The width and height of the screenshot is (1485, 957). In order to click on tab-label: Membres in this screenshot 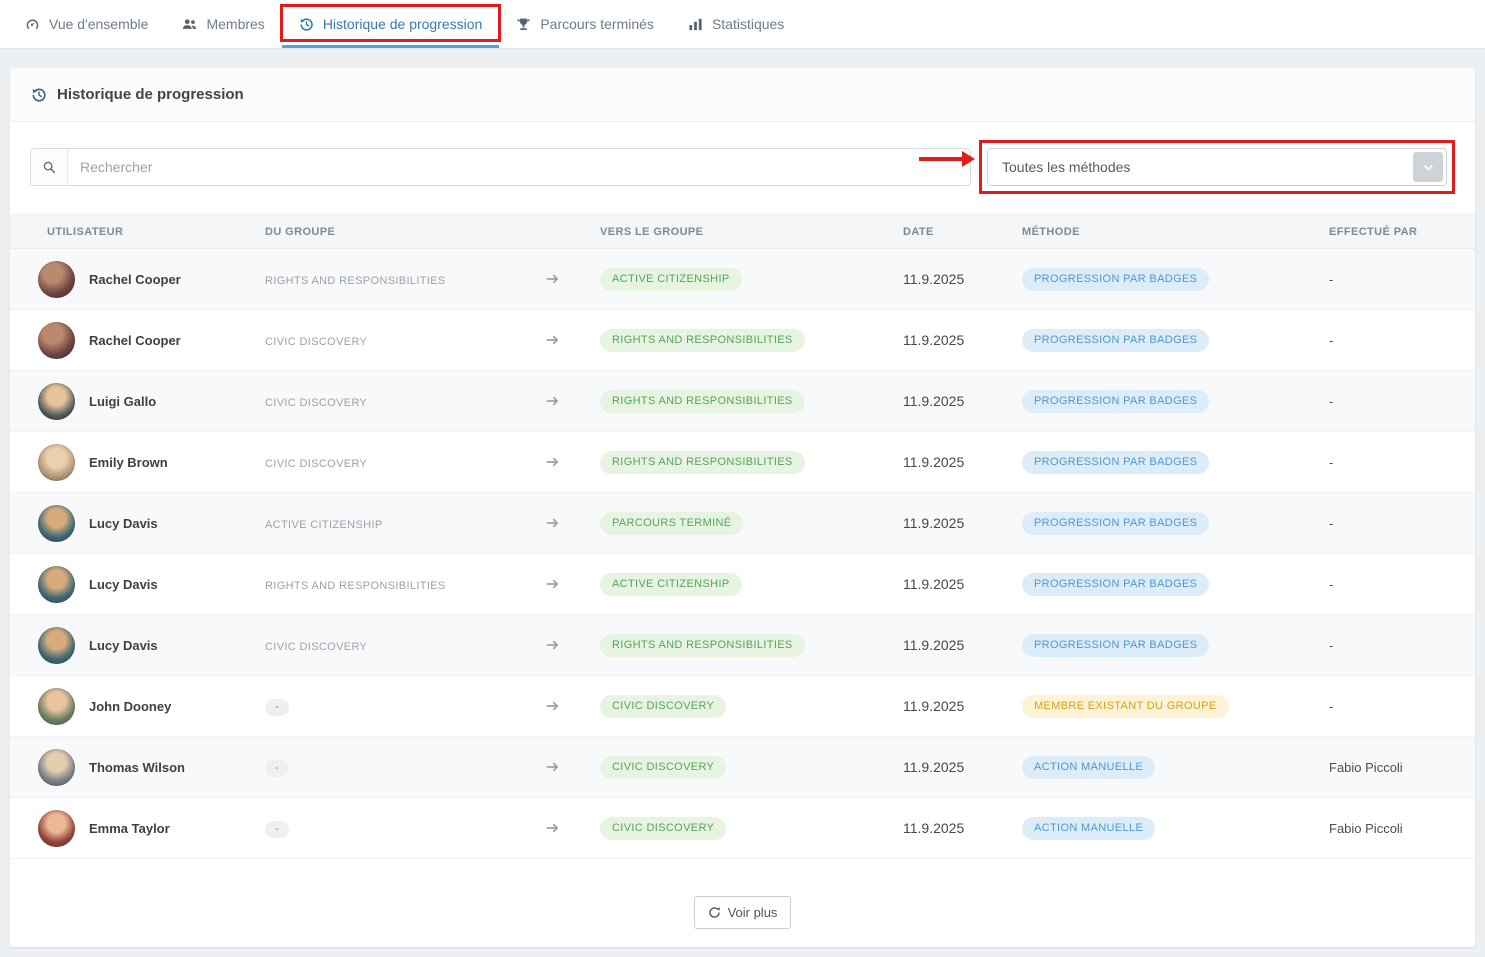, I will do `click(235, 24)`.